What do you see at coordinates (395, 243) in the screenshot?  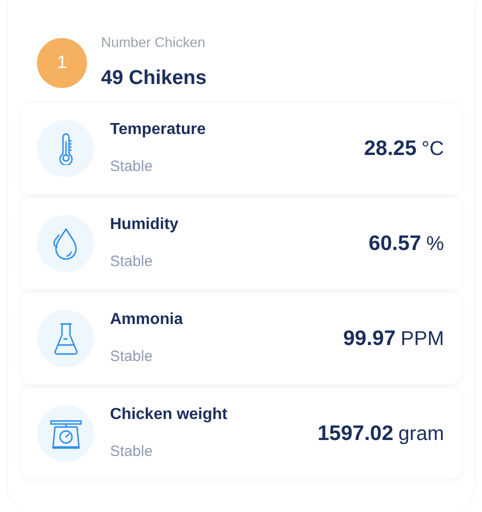 I see `sensor-value: 60.57` at bounding box center [395, 243].